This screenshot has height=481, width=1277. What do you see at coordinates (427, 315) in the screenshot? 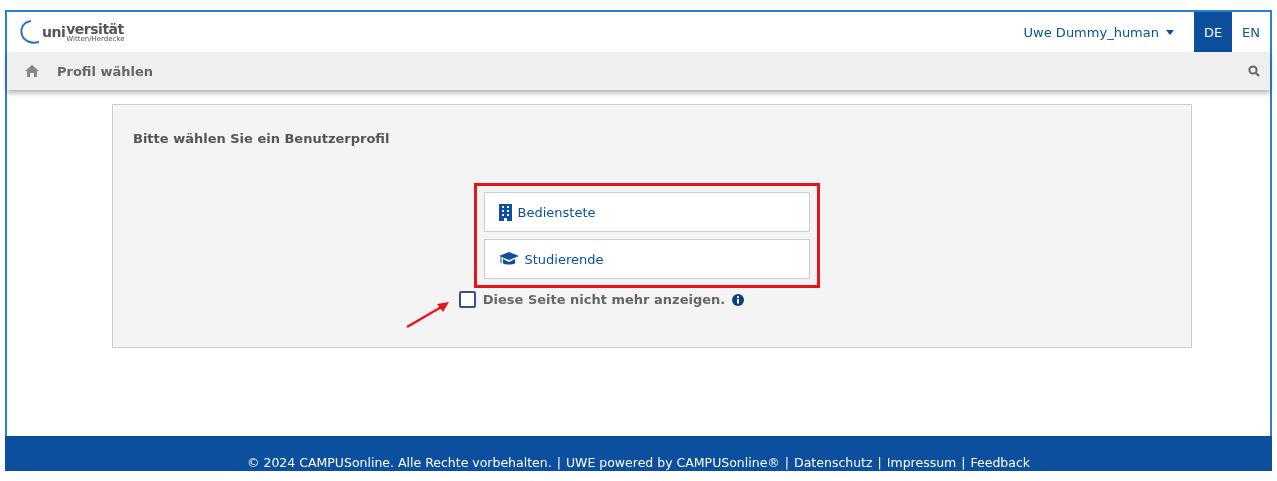
I see `annotation-arrow` at bounding box center [427, 315].